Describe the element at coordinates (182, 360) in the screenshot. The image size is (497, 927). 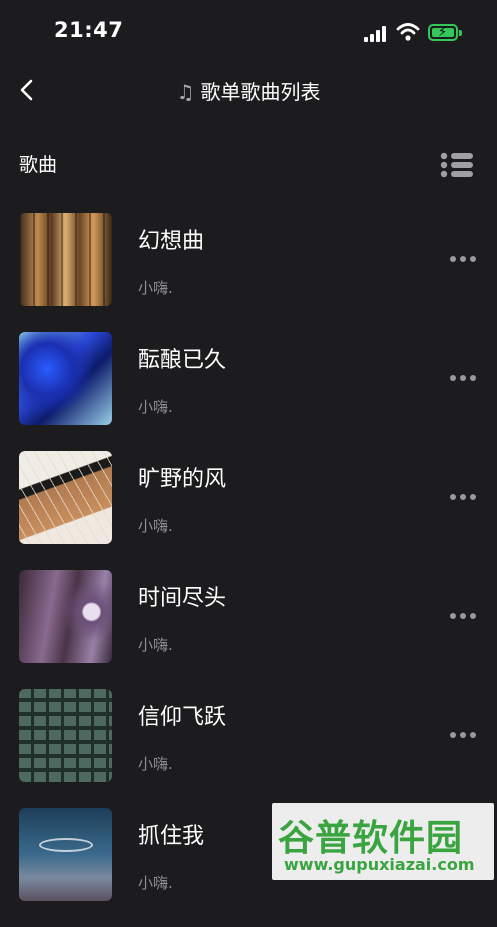
I see `song-title: 酝酿已久` at that location.